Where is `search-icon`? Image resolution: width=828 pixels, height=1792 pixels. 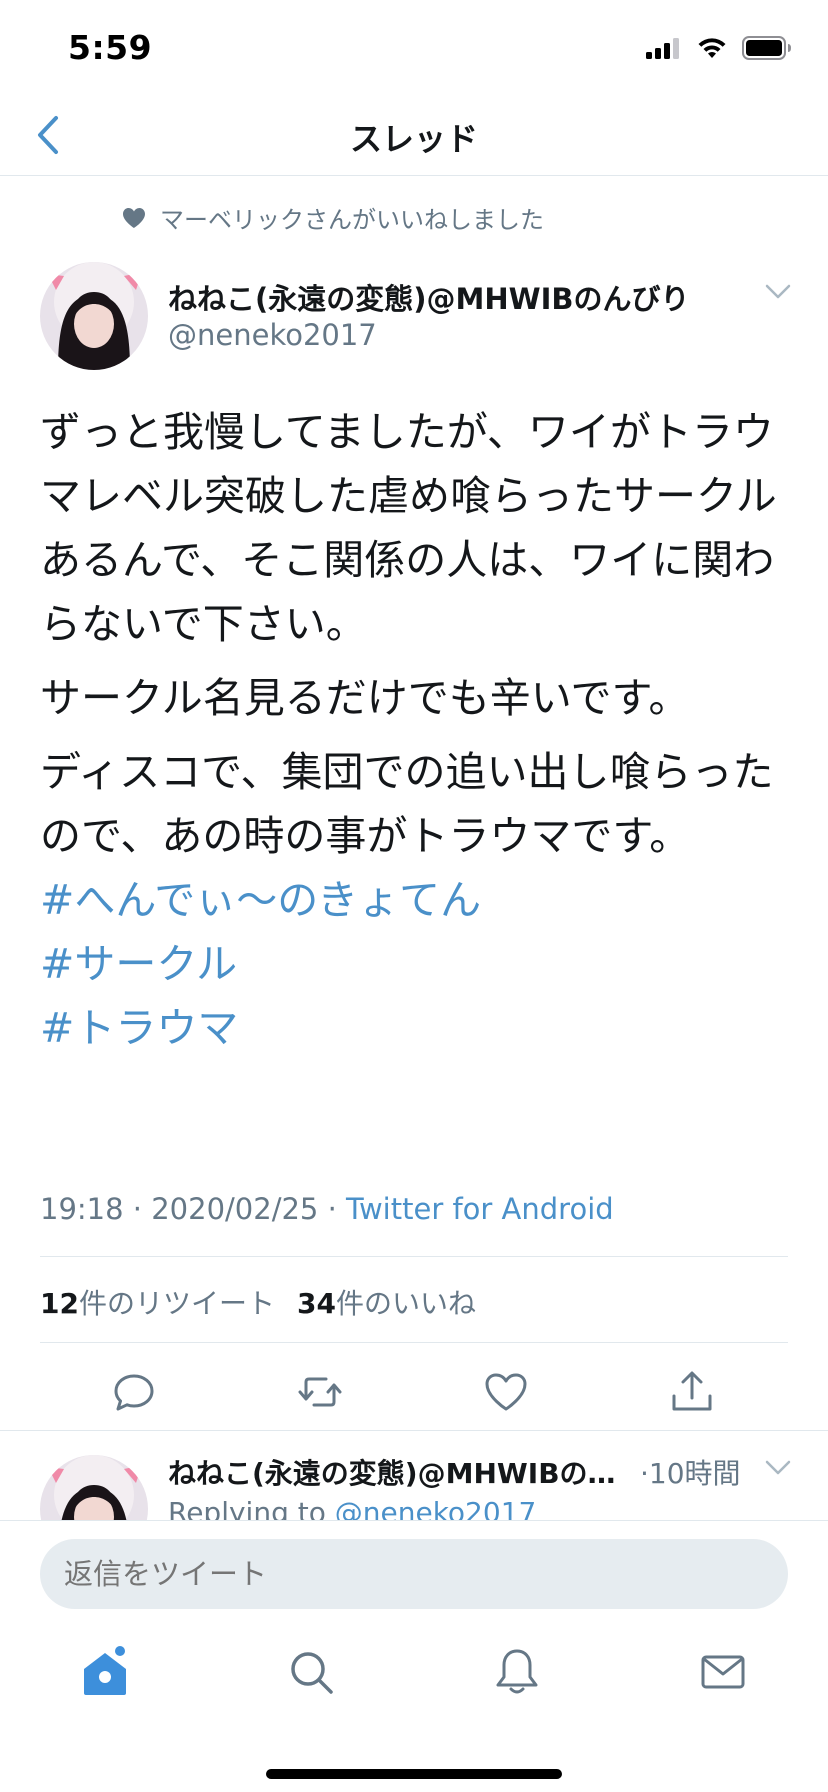 search-icon is located at coordinates (311, 1672).